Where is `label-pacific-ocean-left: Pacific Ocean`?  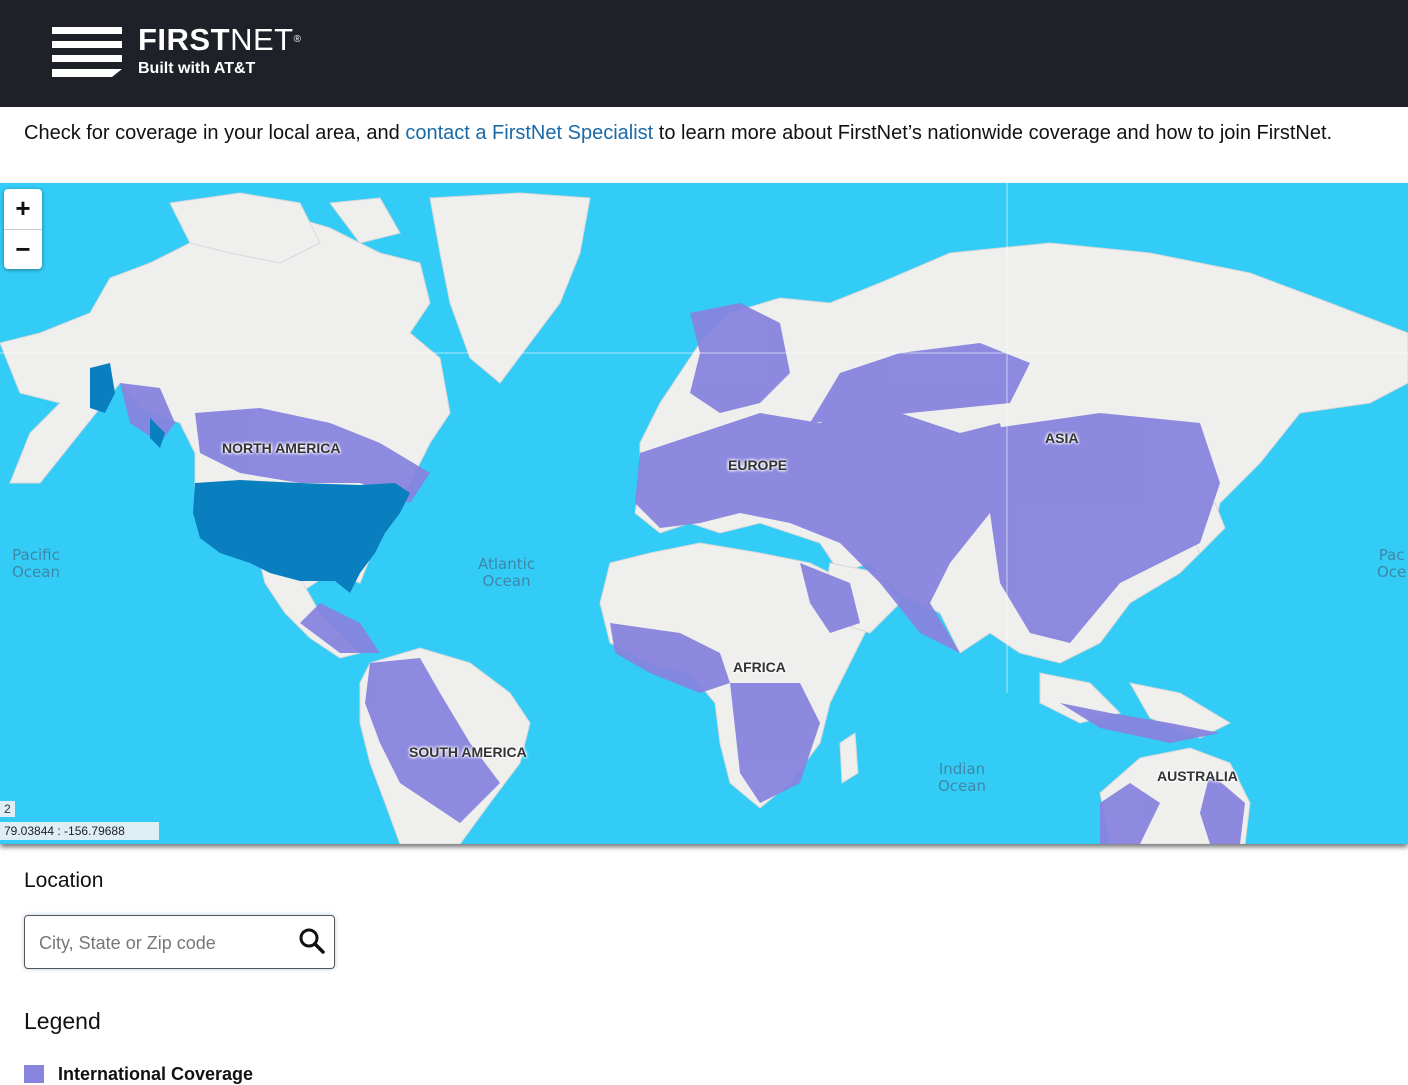 label-pacific-ocean-left: Pacific Ocean is located at coordinates (36, 563).